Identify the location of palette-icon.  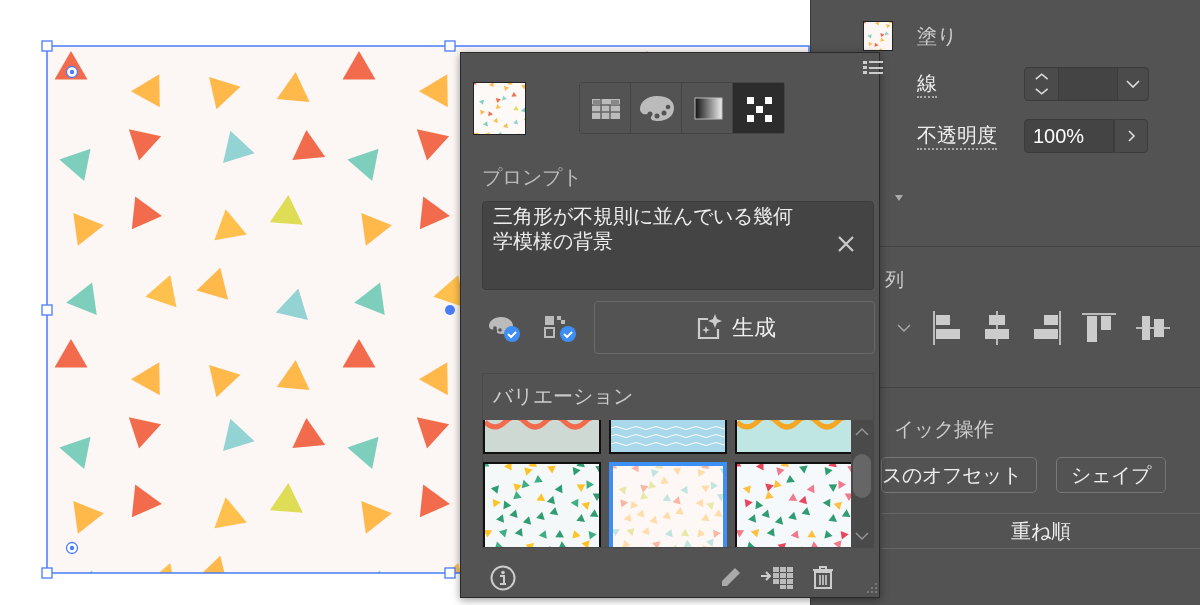
(657, 108).